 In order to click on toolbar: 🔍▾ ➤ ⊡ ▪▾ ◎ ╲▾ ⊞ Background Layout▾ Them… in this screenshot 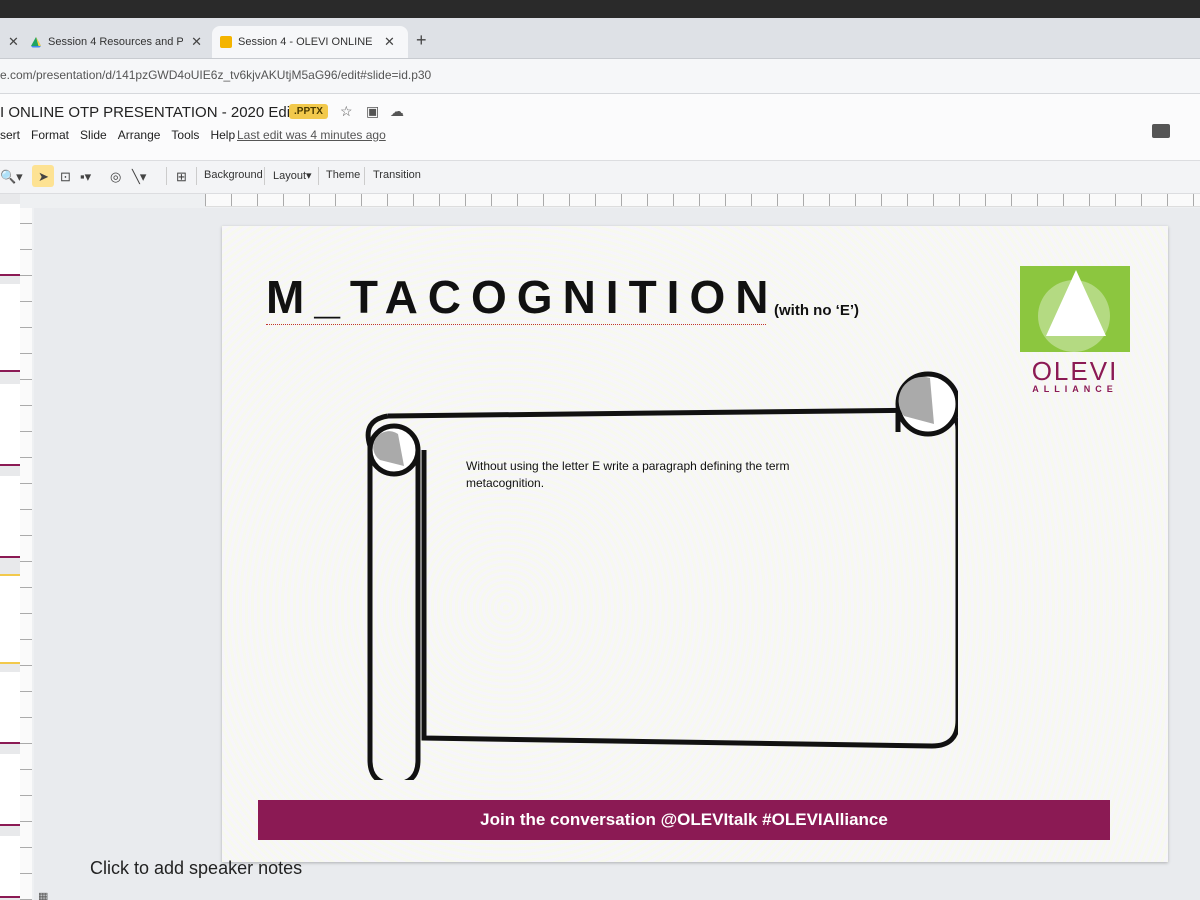, I will do `click(600, 177)`.